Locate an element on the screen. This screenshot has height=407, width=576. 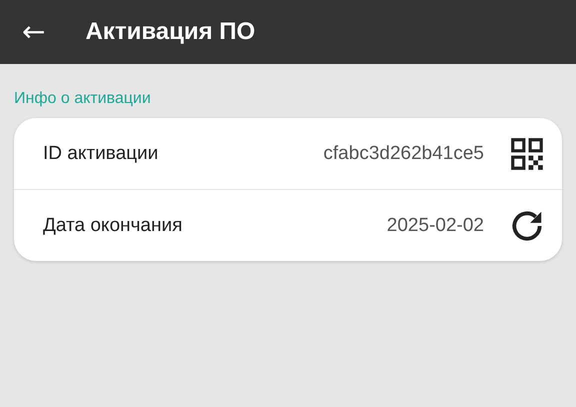
row-label: Дата окончания is located at coordinates (113, 225).